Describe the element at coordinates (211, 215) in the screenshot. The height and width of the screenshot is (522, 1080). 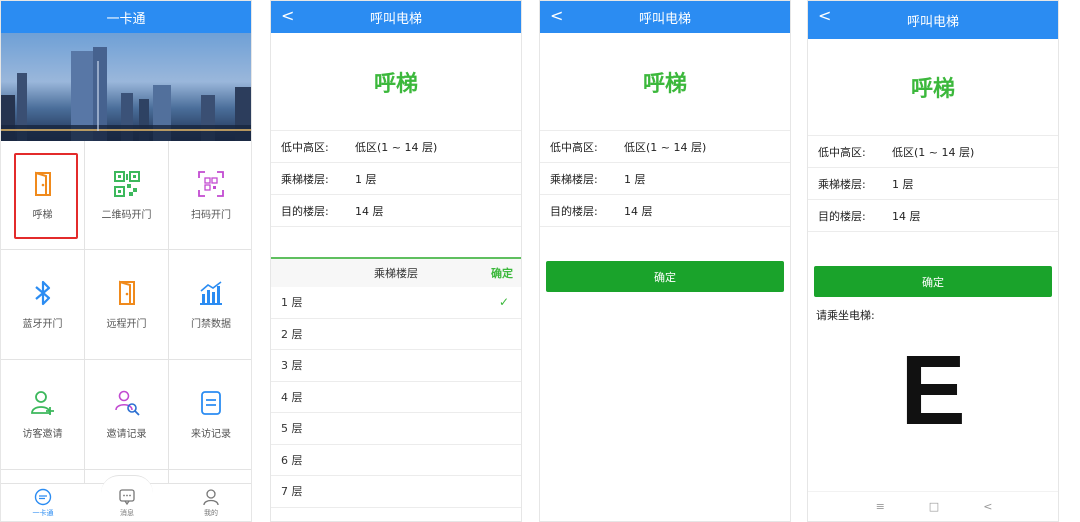
I see `grid-label-scan-open: 扫码开门` at that location.